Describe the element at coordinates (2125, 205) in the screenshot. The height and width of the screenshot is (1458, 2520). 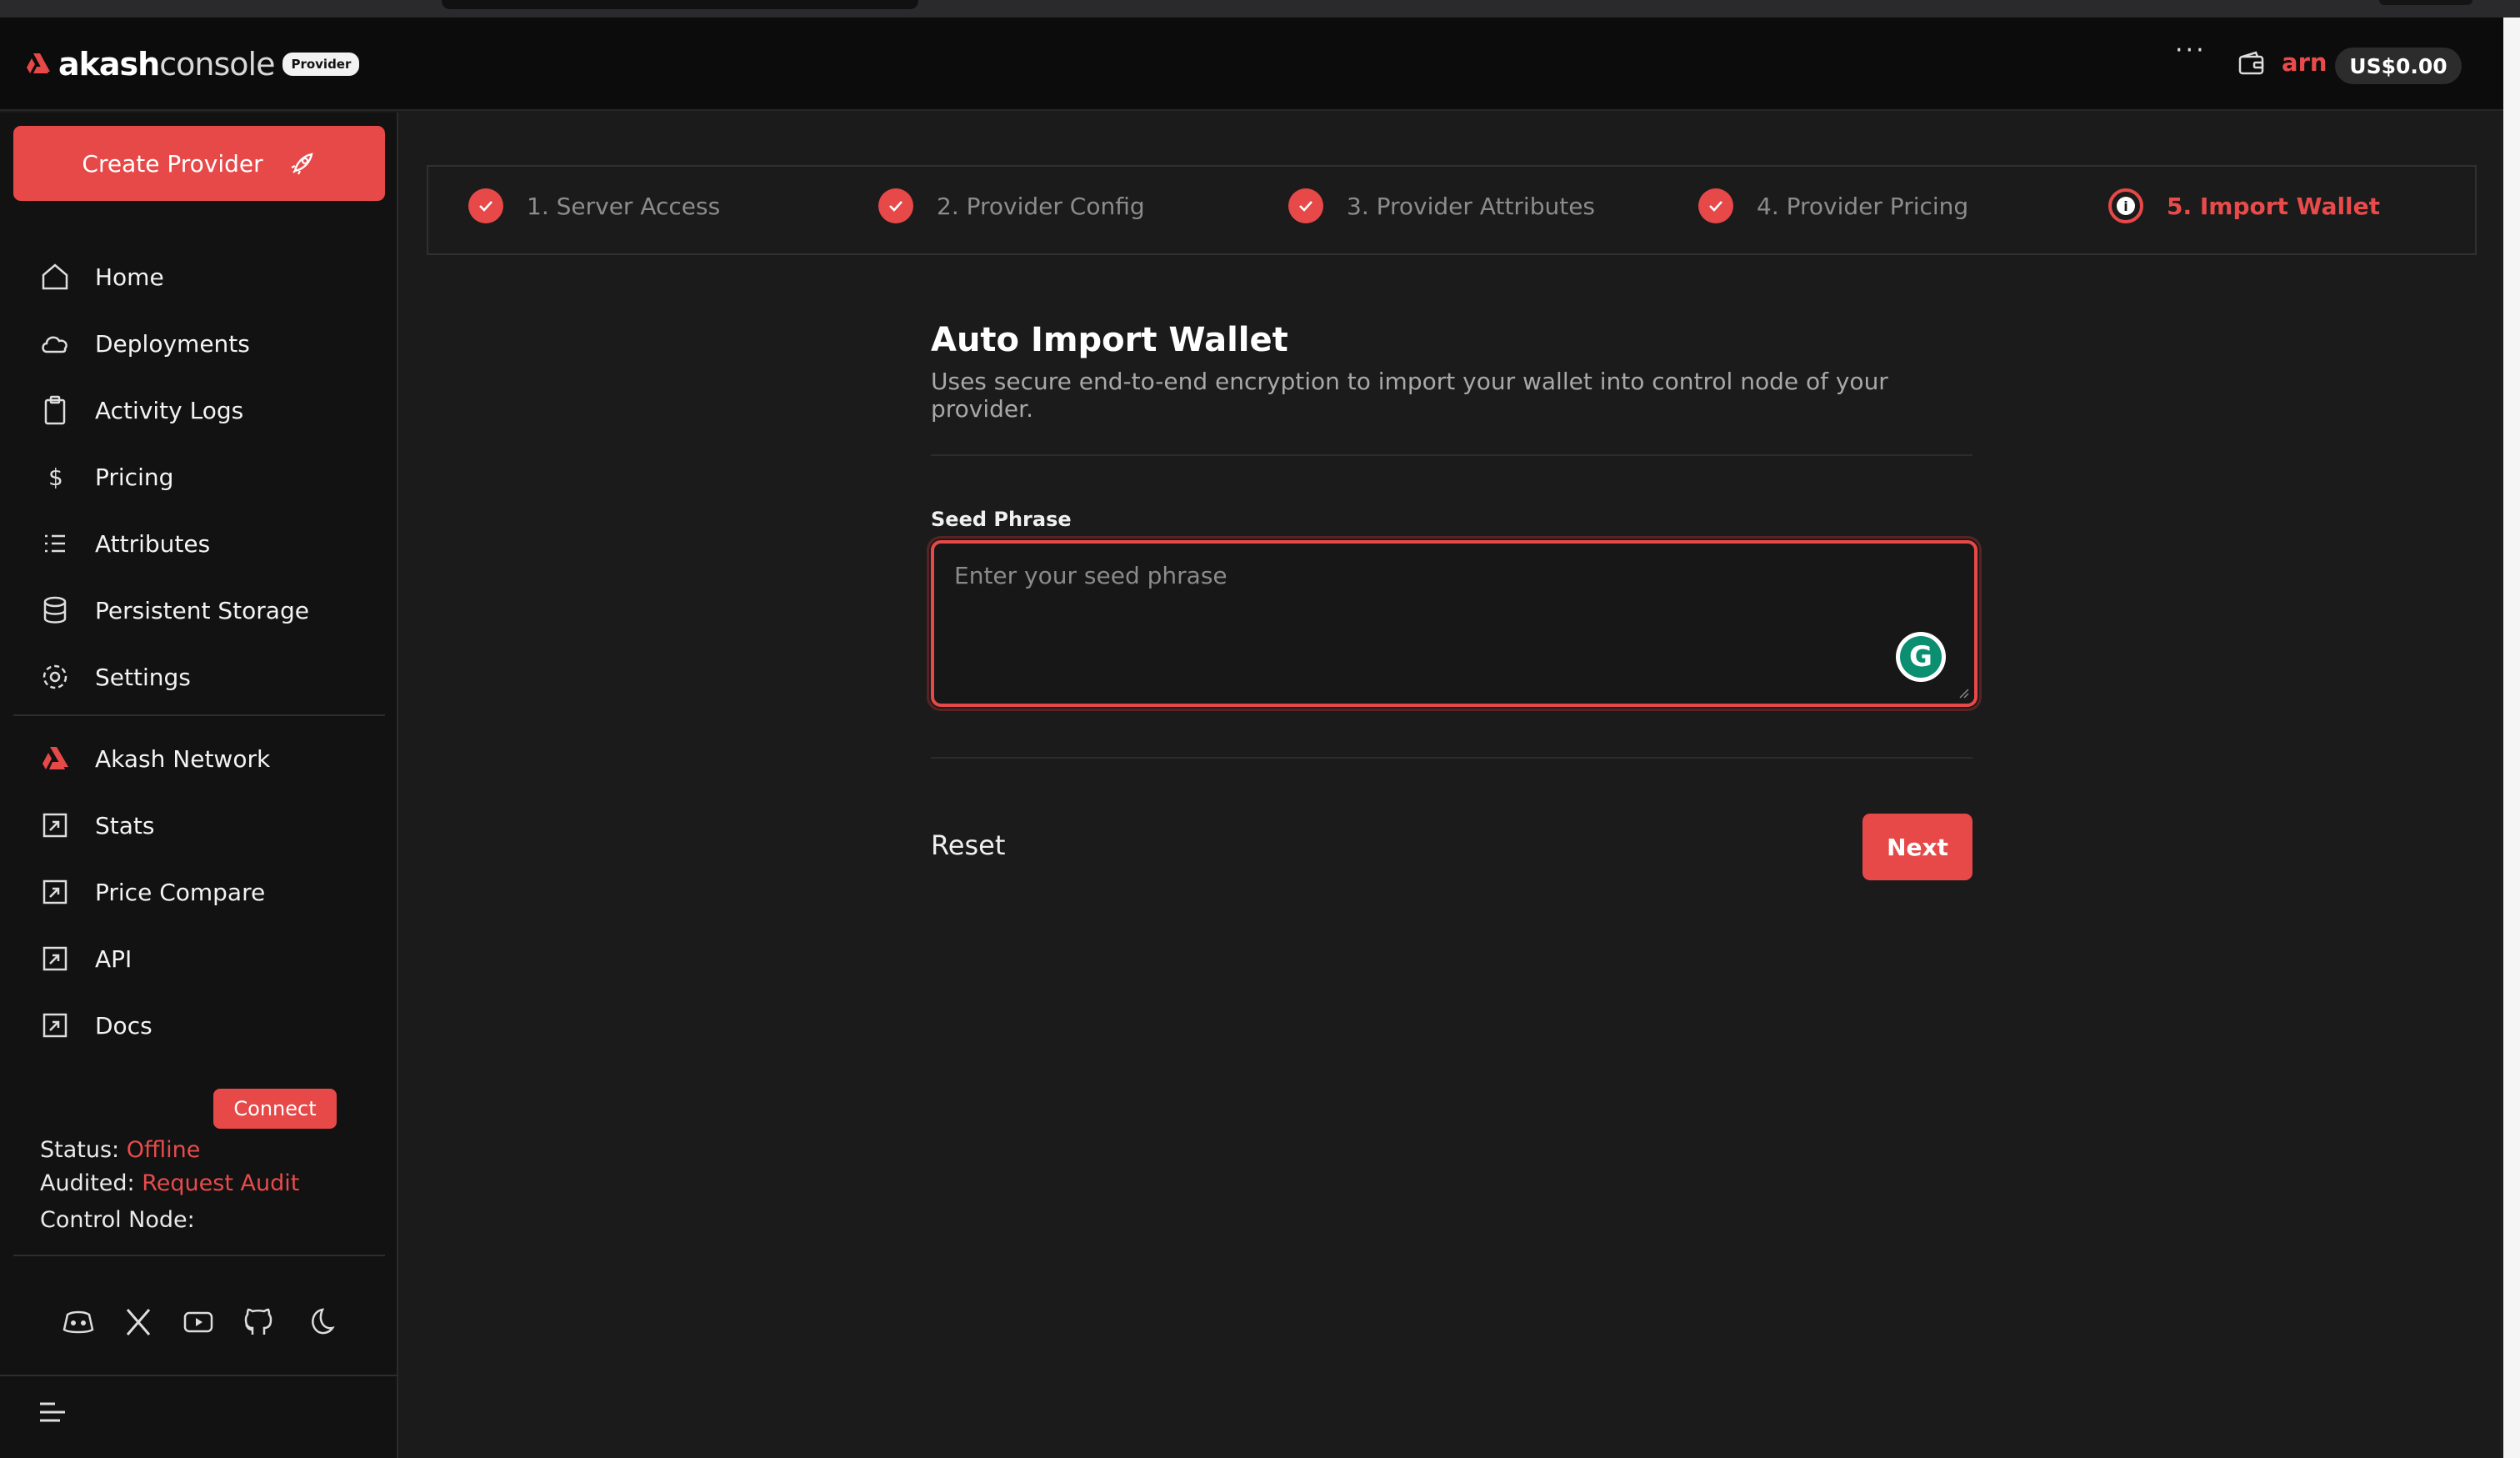
I see `info-icon: i` at that location.